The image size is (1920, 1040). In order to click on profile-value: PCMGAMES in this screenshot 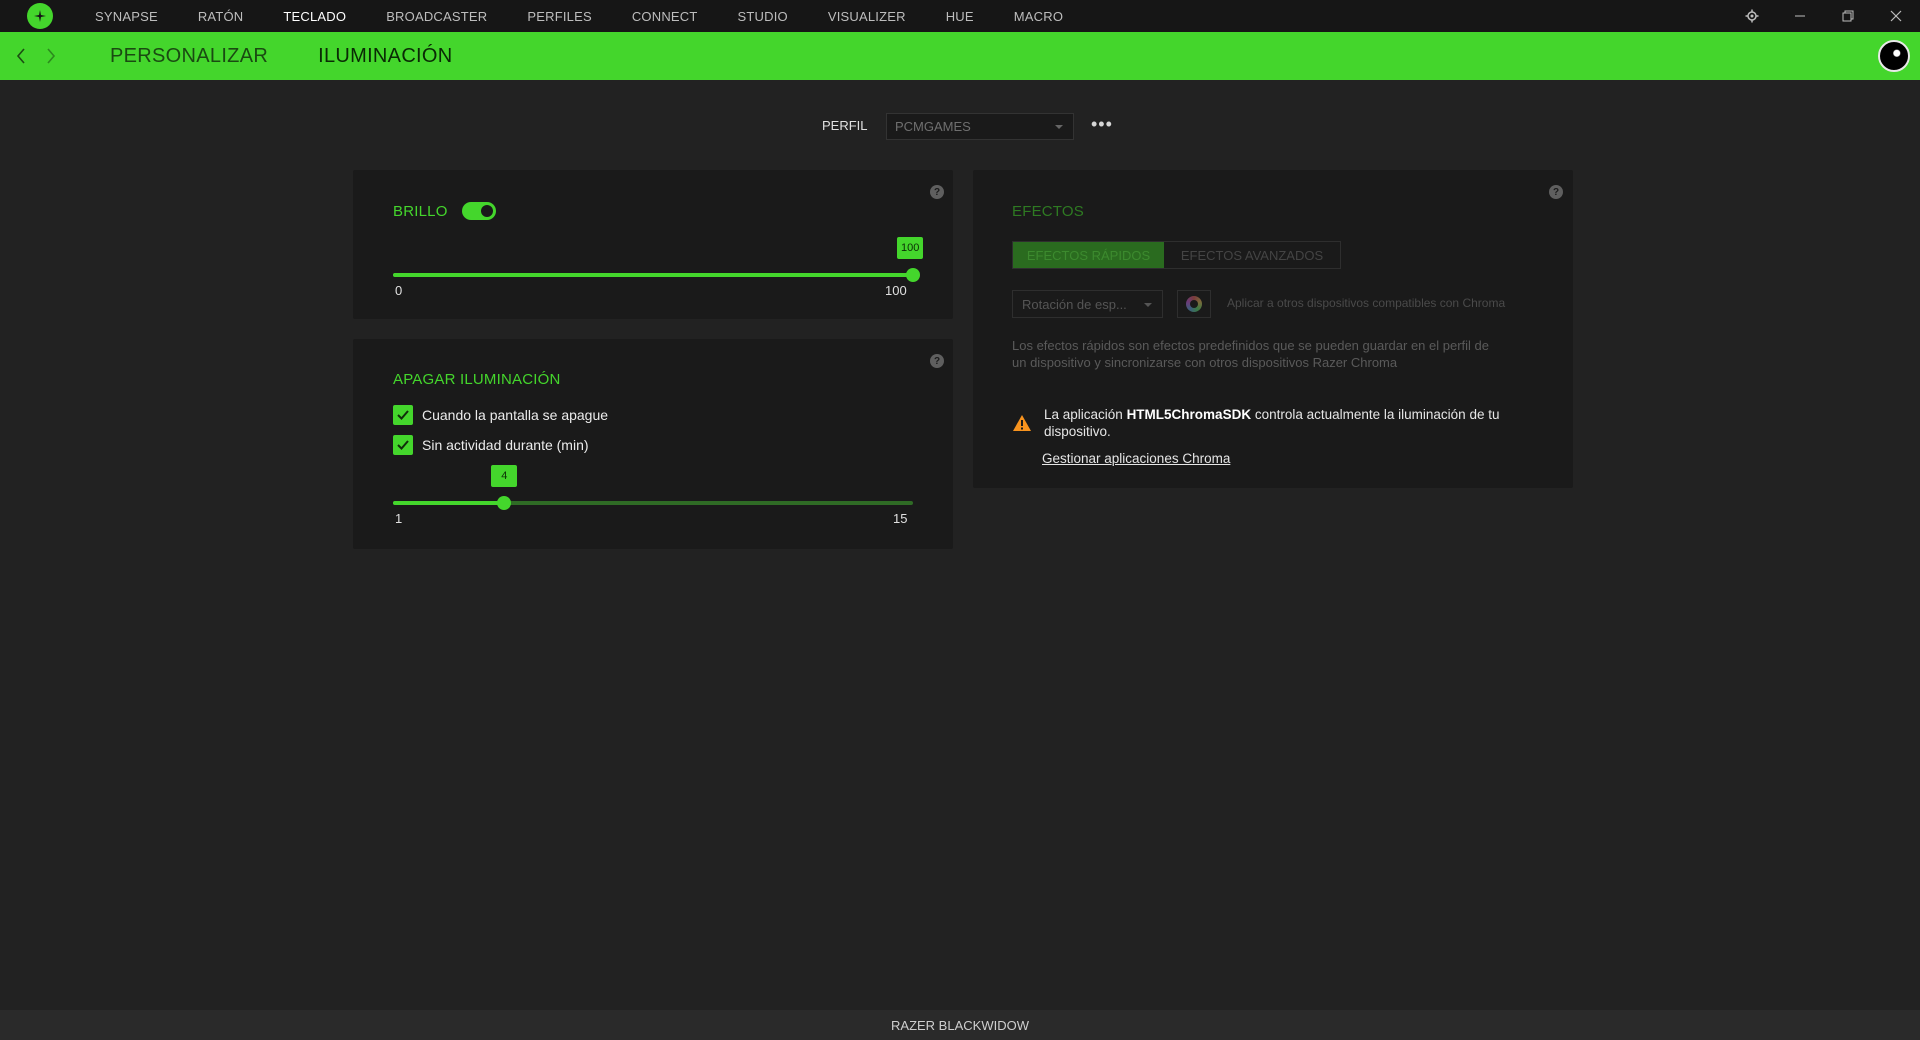, I will do `click(933, 126)`.